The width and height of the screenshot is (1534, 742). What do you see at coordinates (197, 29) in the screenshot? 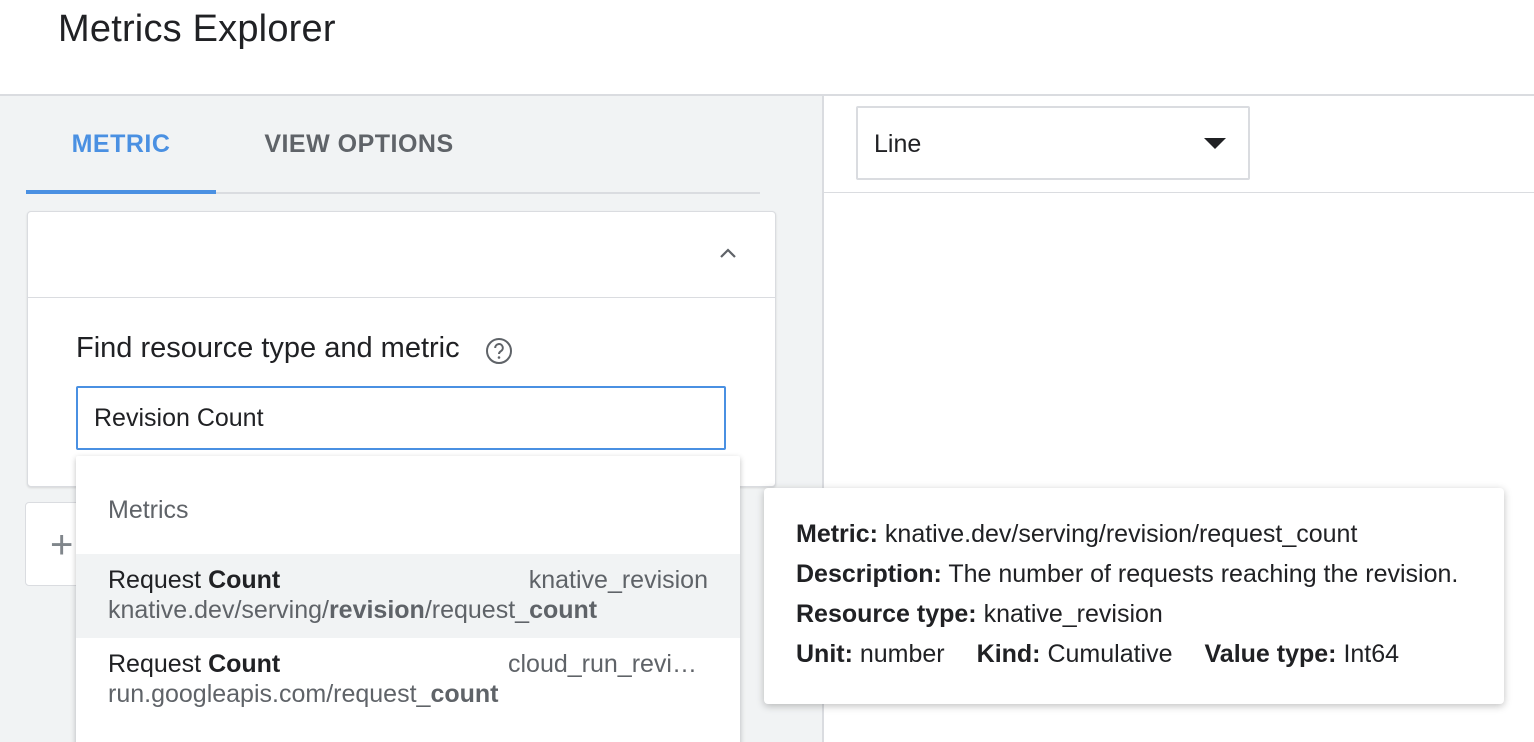
I see `page-title: Metrics Explorer` at bounding box center [197, 29].